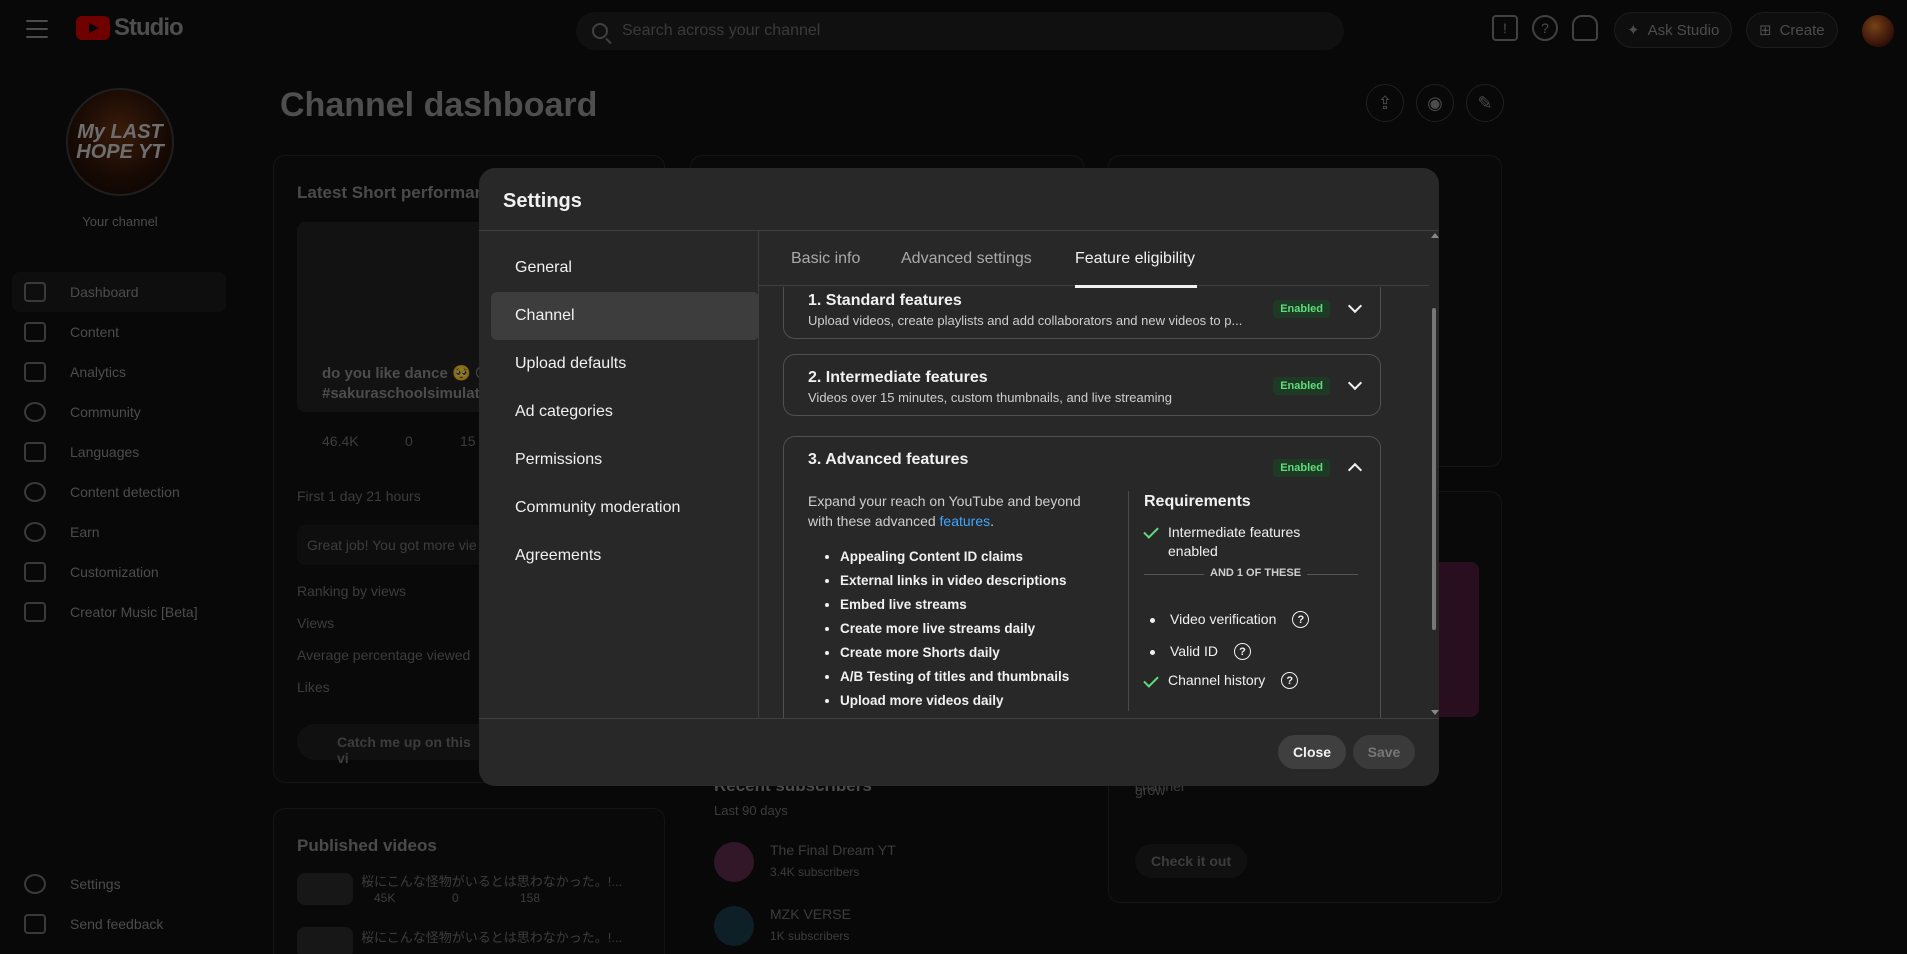 Image resolution: width=1907 pixels, height=954 pixels. What do you see at coordinates (1384, 752) in the screenshot?
I see `save-button: Save` at bounding box center [1384, 752].